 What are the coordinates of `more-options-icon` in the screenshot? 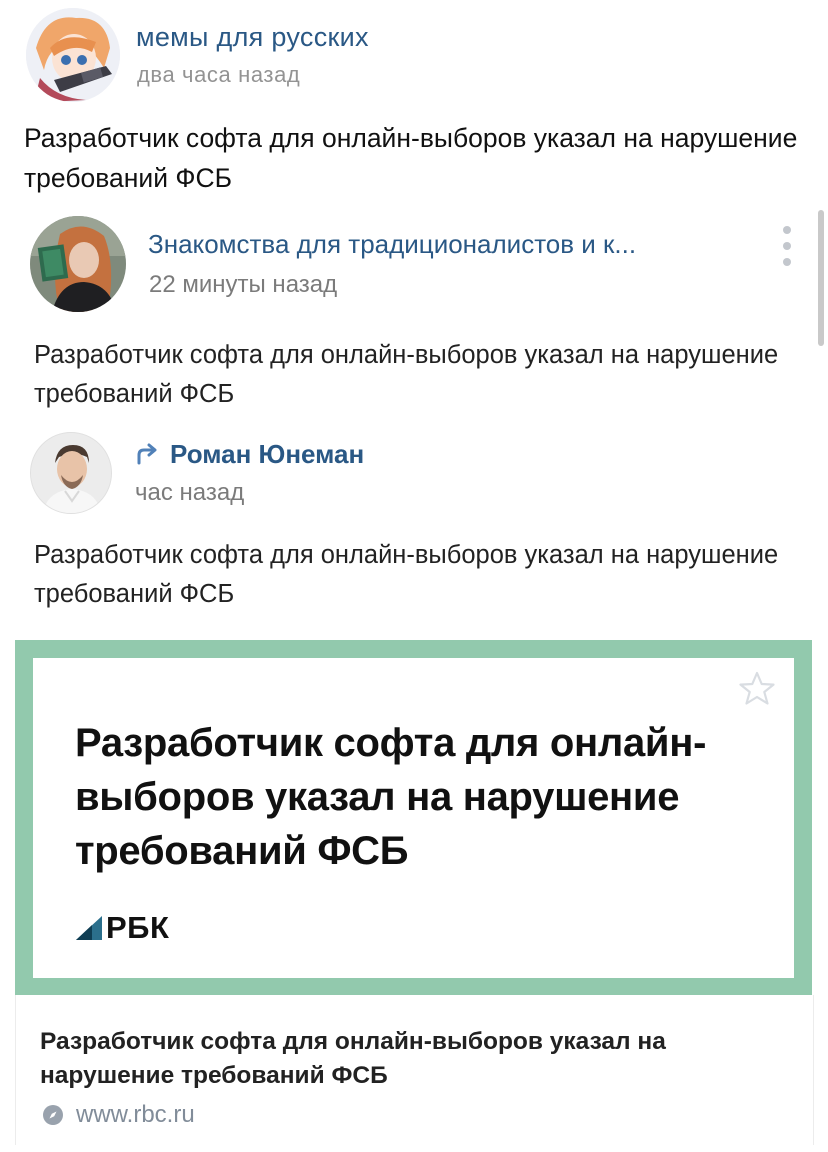 It's located at (787, 246).